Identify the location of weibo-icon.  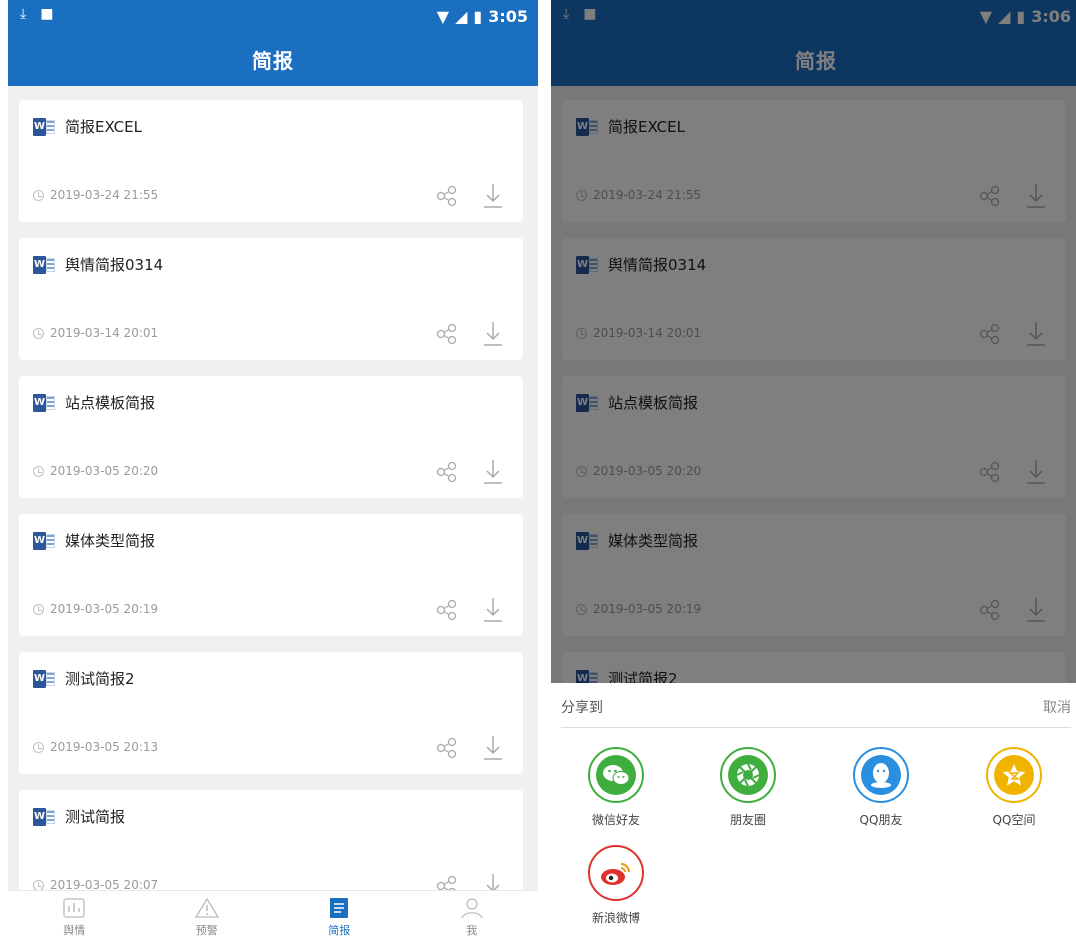
(616, 873).